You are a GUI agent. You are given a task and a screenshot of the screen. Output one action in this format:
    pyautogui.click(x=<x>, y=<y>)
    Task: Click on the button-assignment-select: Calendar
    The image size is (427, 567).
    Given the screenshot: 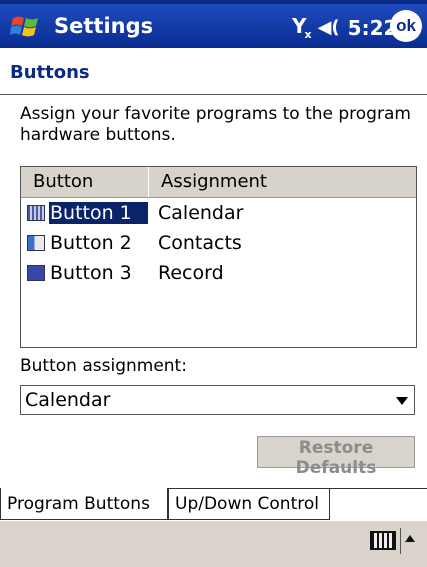 What is the action you would take?
    pyautogui.click(x=217, y=400)
    